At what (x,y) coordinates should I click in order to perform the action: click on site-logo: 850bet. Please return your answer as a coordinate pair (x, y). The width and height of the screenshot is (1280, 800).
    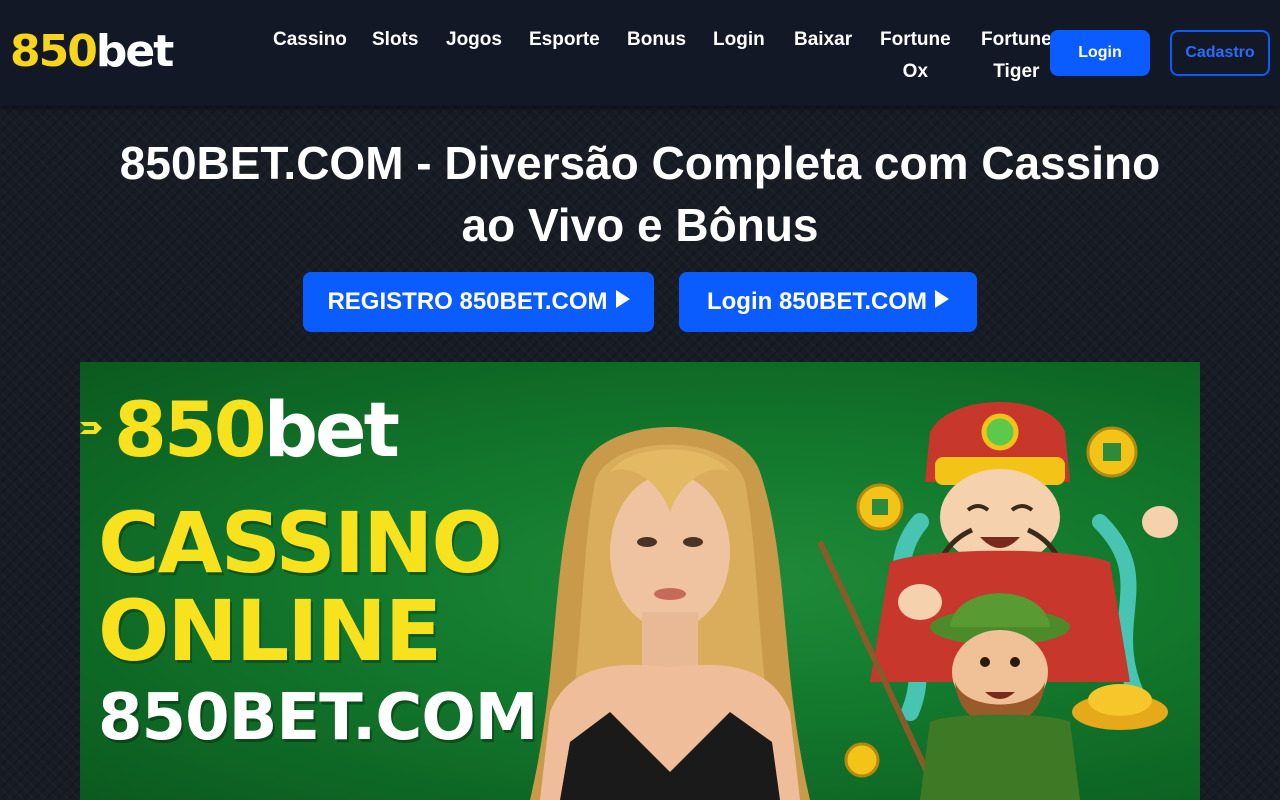
    Looking at the image, I should click on (92, 52).